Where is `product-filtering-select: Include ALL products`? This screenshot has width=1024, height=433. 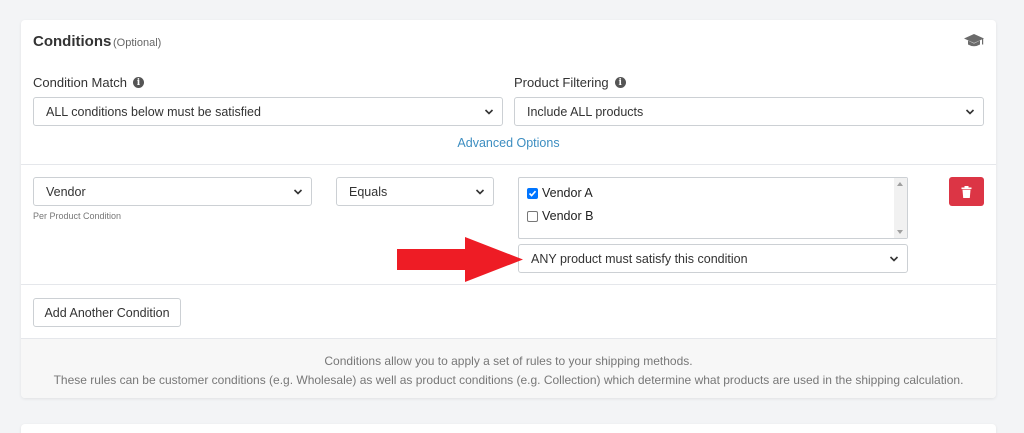 product-filtering-select: Include ALL products is located at coordinates (749, 111).